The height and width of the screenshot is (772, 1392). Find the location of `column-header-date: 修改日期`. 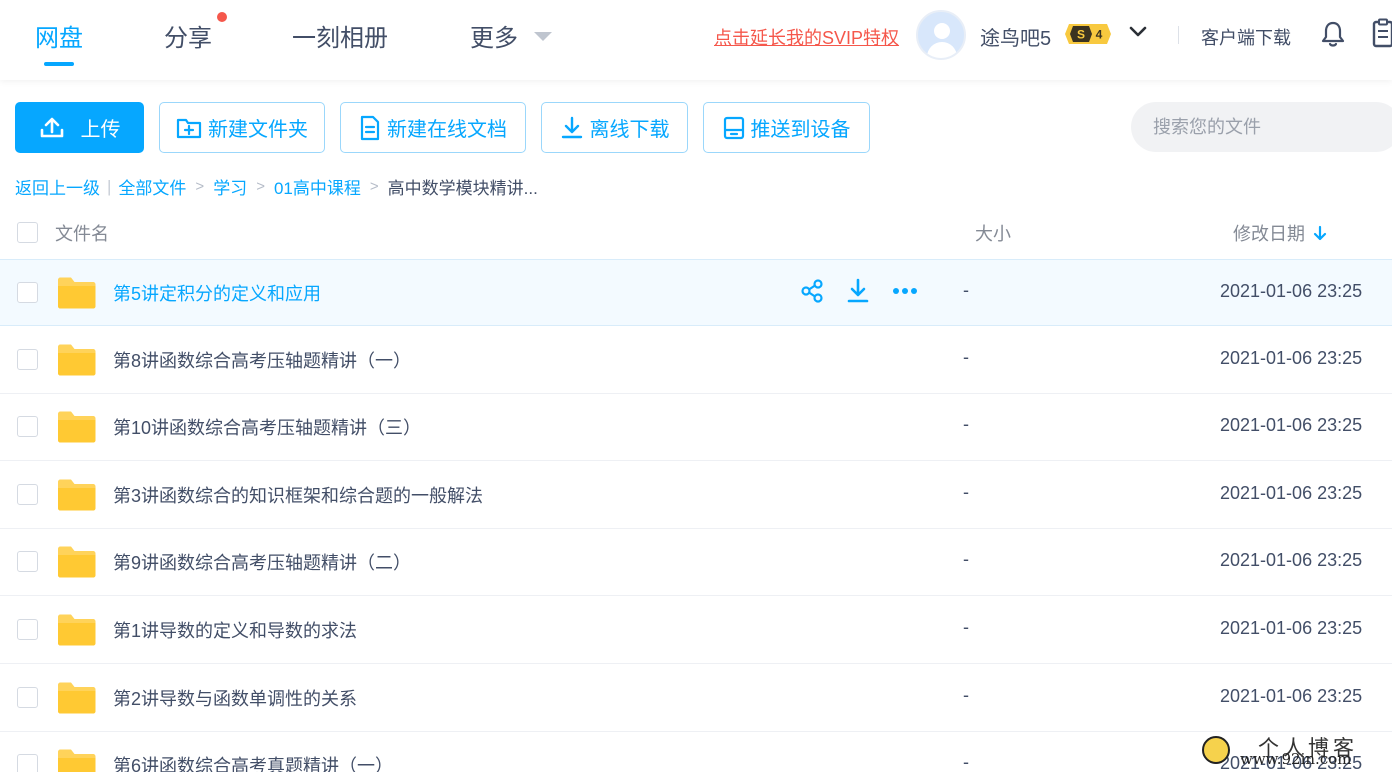

column-header-date: 修改日期 is located at coordinates (1280, 233).